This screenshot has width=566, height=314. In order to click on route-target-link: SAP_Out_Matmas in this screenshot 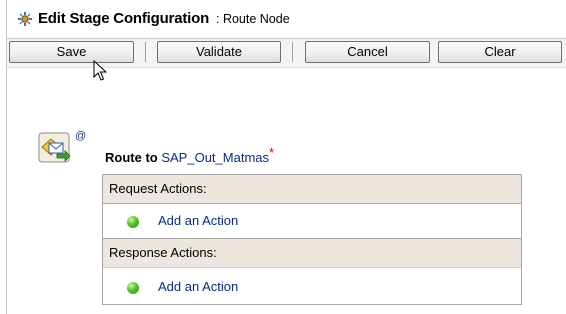, I will do `click(215, 157)`.